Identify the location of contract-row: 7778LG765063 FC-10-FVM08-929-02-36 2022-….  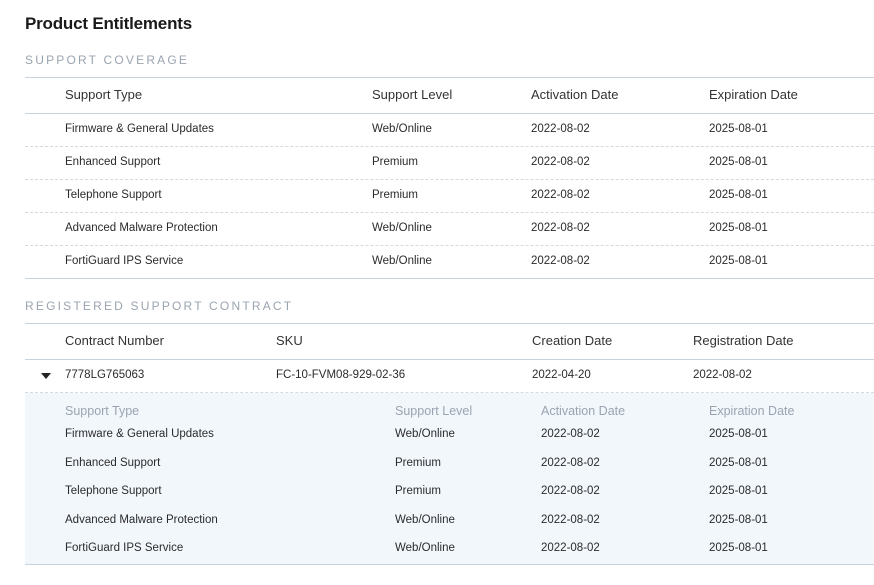
(449, 376).